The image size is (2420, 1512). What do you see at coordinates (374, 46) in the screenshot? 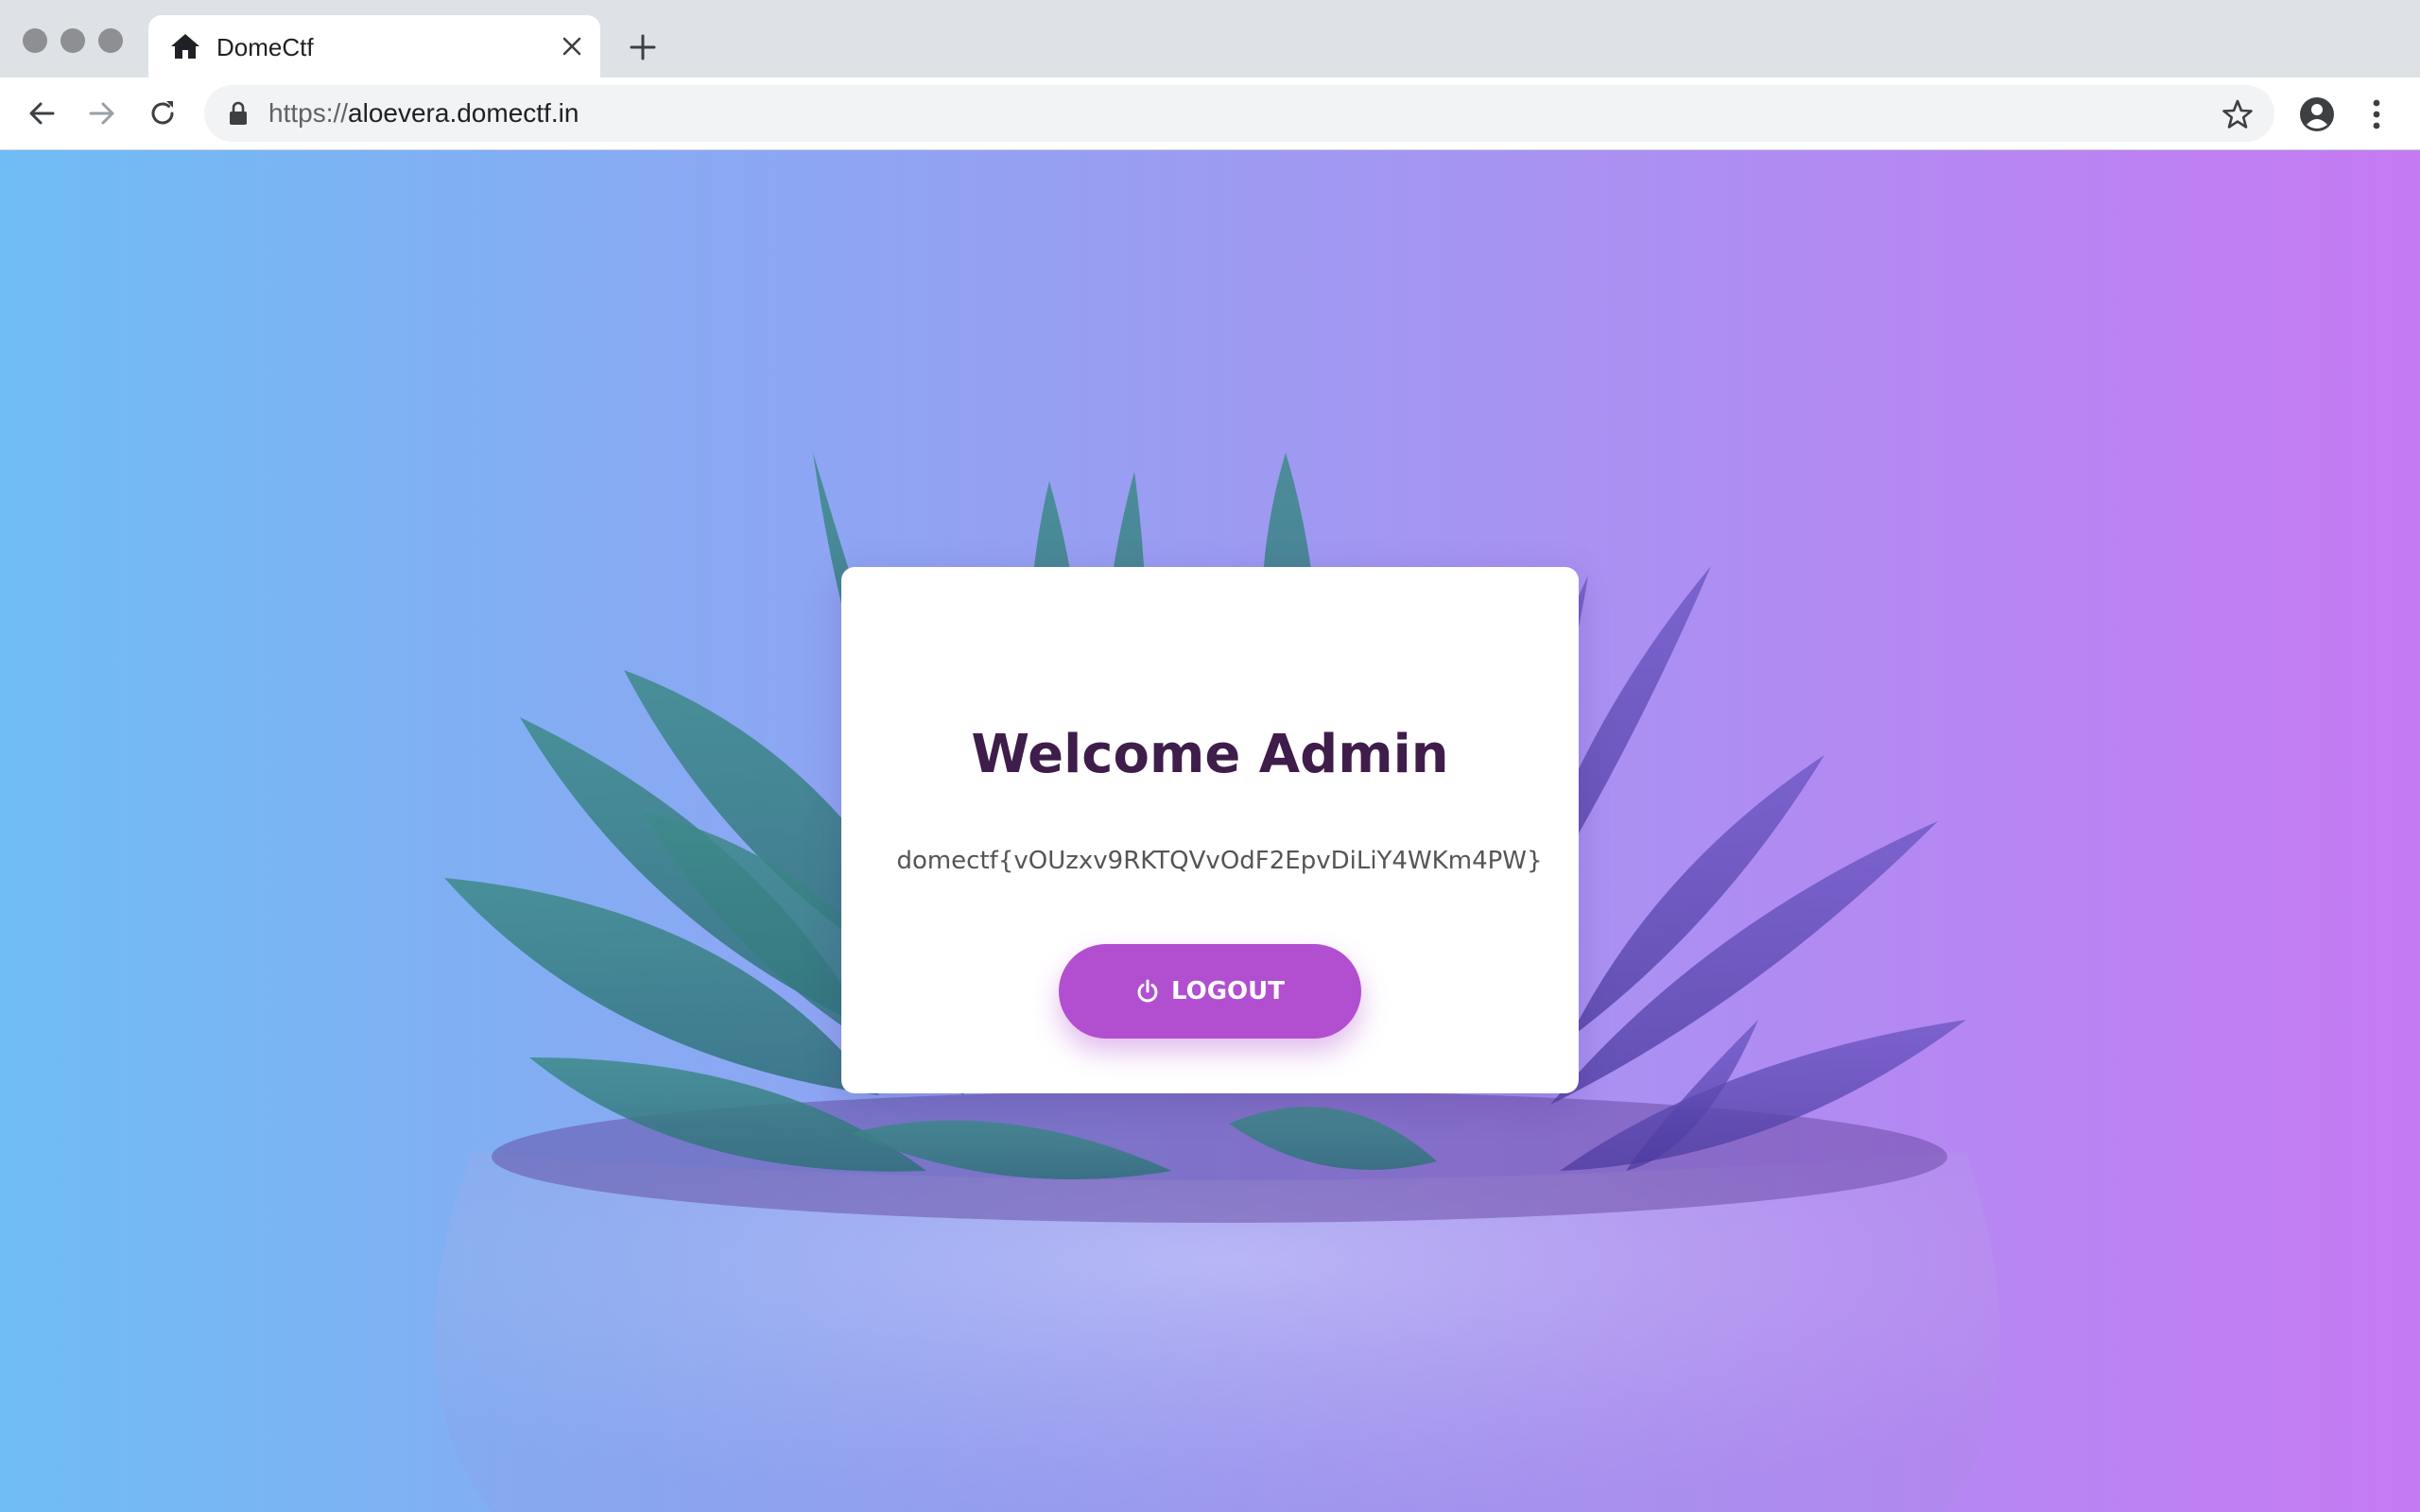
I see `browser-tab: DomeCtf` at bounding box center [374, 46].